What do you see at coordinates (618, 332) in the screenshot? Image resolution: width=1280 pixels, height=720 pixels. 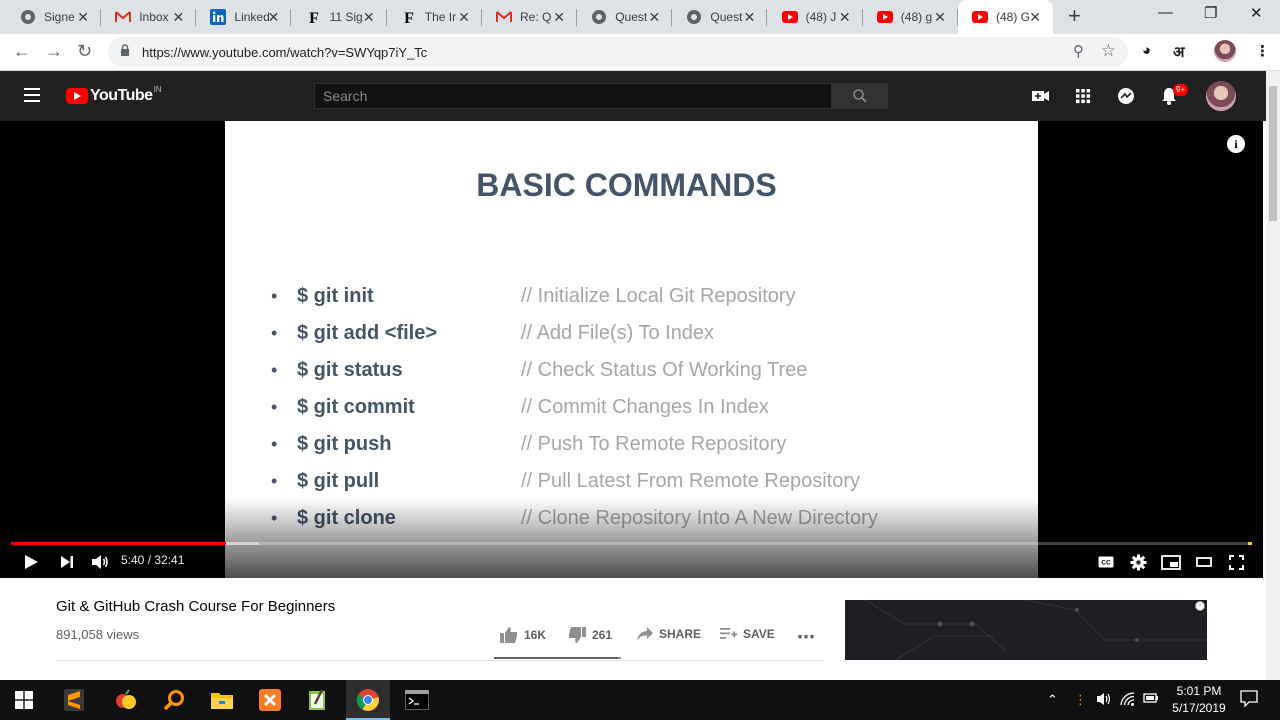 I see `command-description: // Add File(s) To Index` at bounding box center [618, 332].